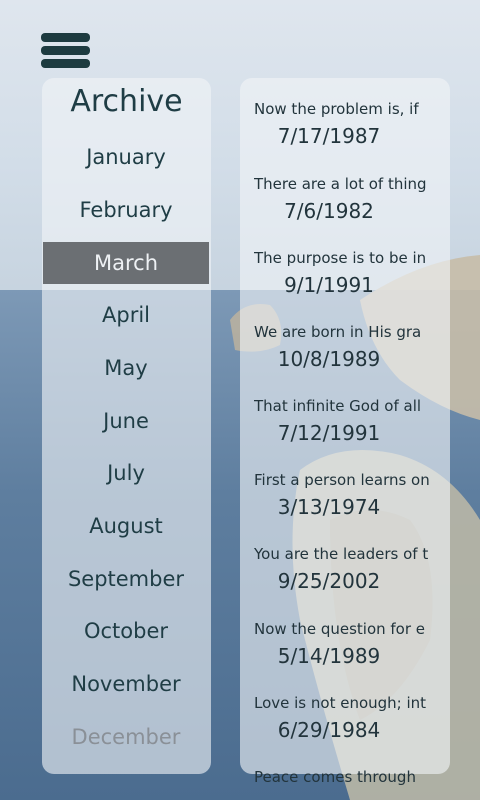 The width and height of the screenshot is (480, 800). Describe the element at coordinates (342, 480) in the screenshot. I see `entry-snippet: First a person learns on` at that location.